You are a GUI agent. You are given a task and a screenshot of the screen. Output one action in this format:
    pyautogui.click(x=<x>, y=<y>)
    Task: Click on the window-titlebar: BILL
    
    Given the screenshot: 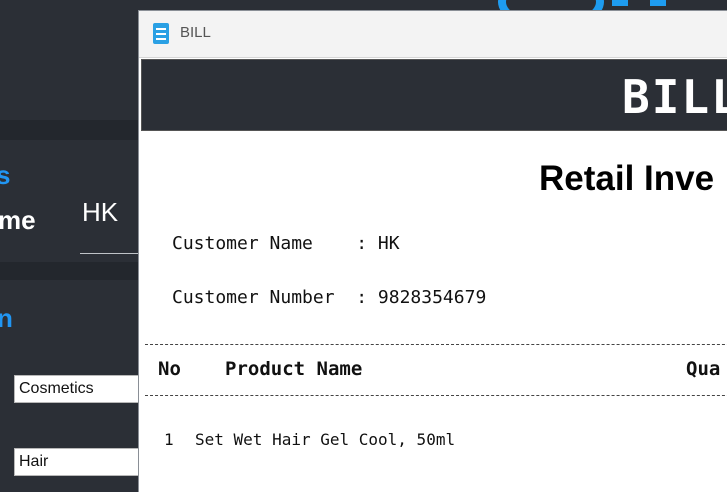 What is the action you would take?
    pyautogui.click(x=433, y=34)
    